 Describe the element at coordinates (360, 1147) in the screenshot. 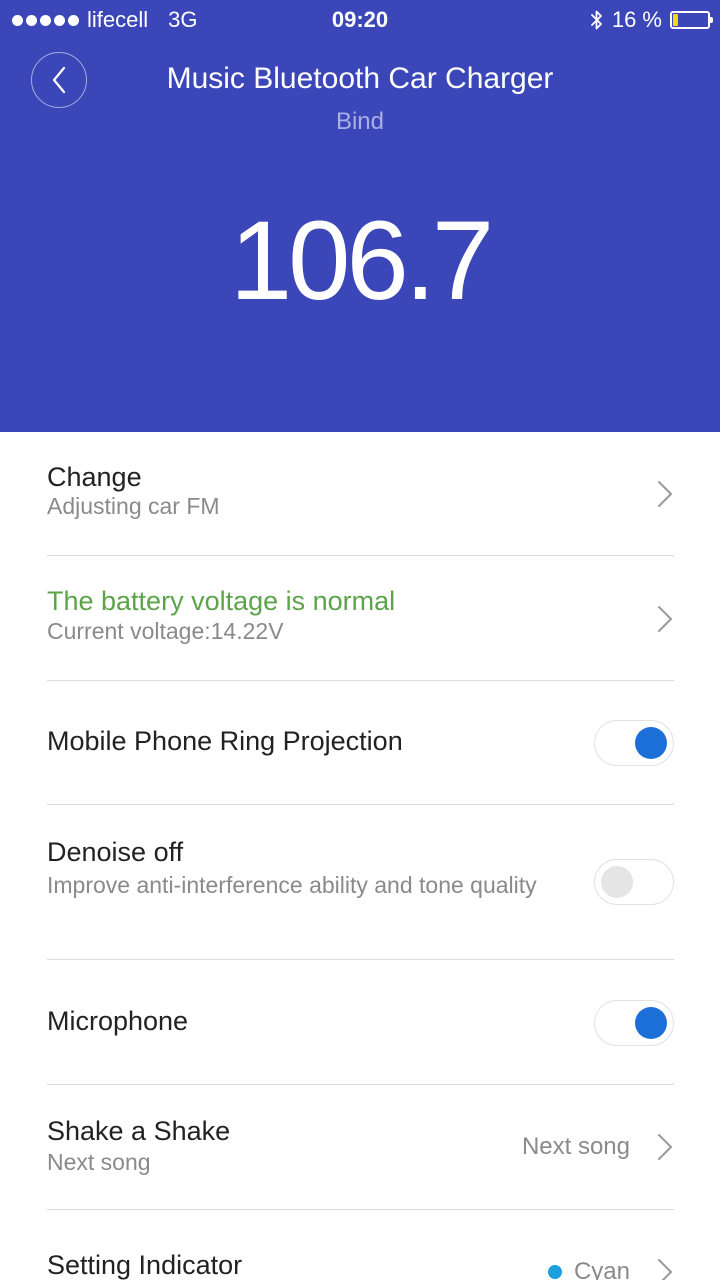

I see `shake-row: Shake a Shake Next song Next song` at that location.